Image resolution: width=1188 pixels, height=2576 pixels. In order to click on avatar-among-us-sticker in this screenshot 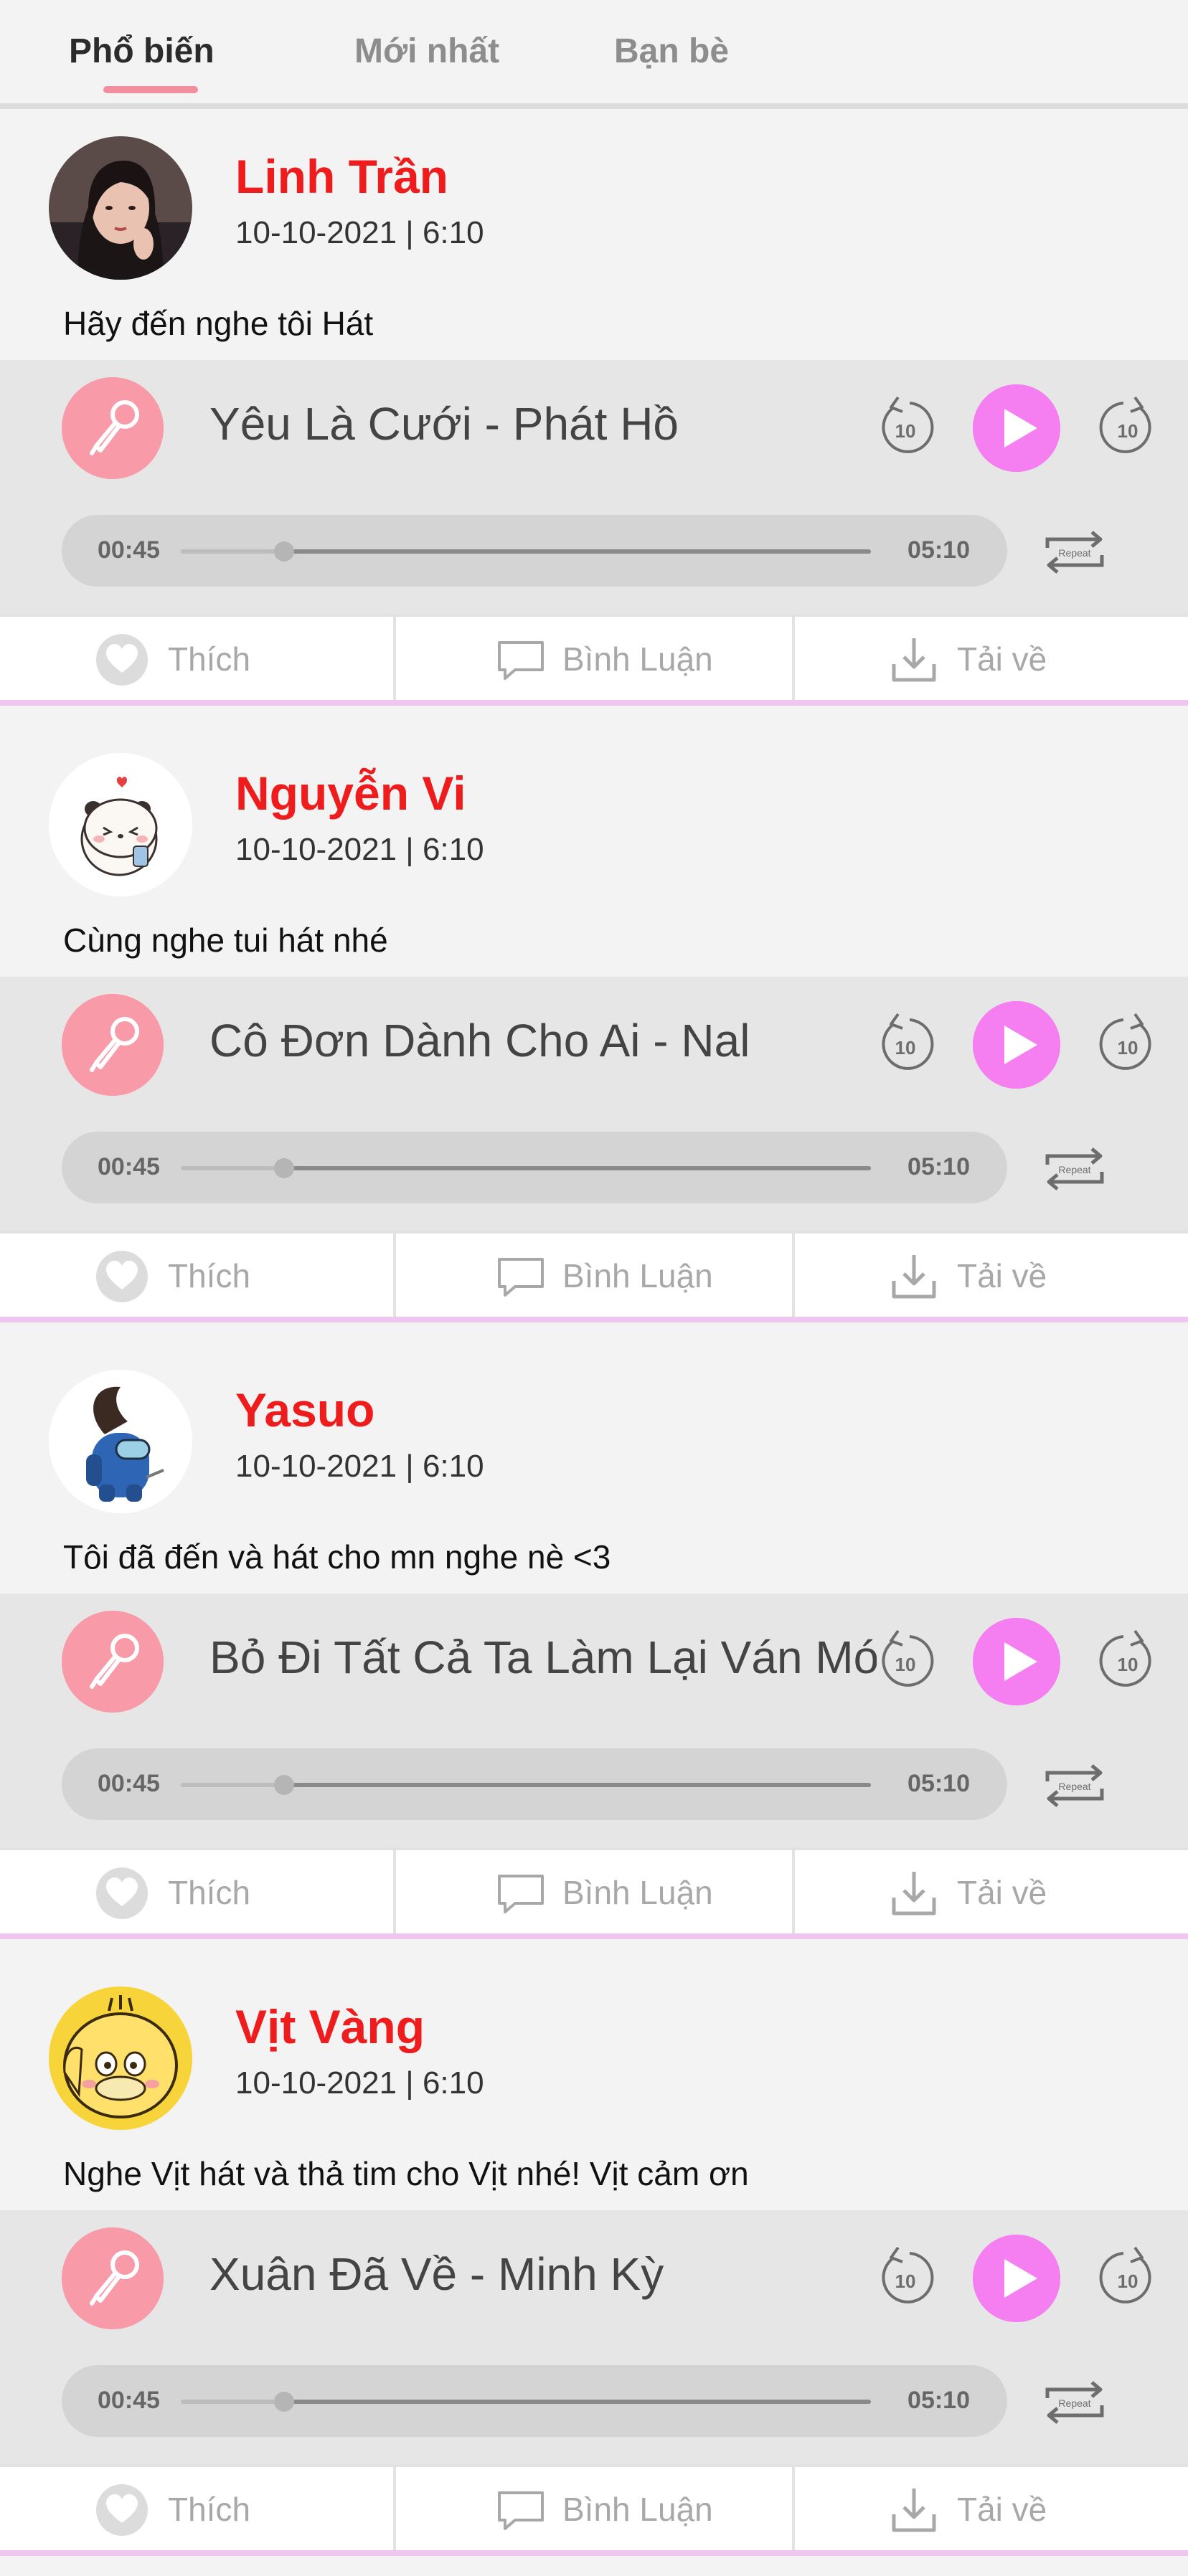, I will do `click(120, 1441)`.